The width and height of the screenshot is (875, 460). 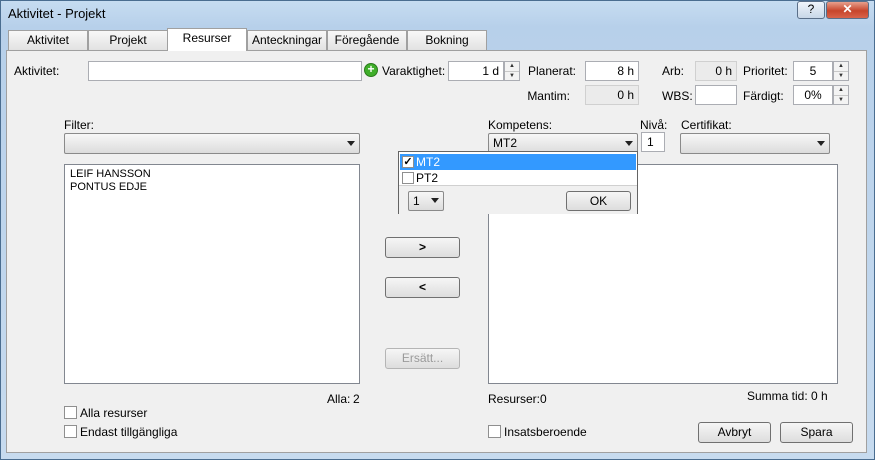 What do you see at coordinates (57, 13) in the screenshot?
I see `window-title: Aktivitet - Projekt` at bounding box center [57, 13].